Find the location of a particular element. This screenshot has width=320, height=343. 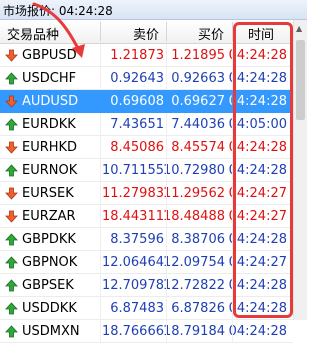

symbol-cell: EURDKK is located at coordinates (49, 124).